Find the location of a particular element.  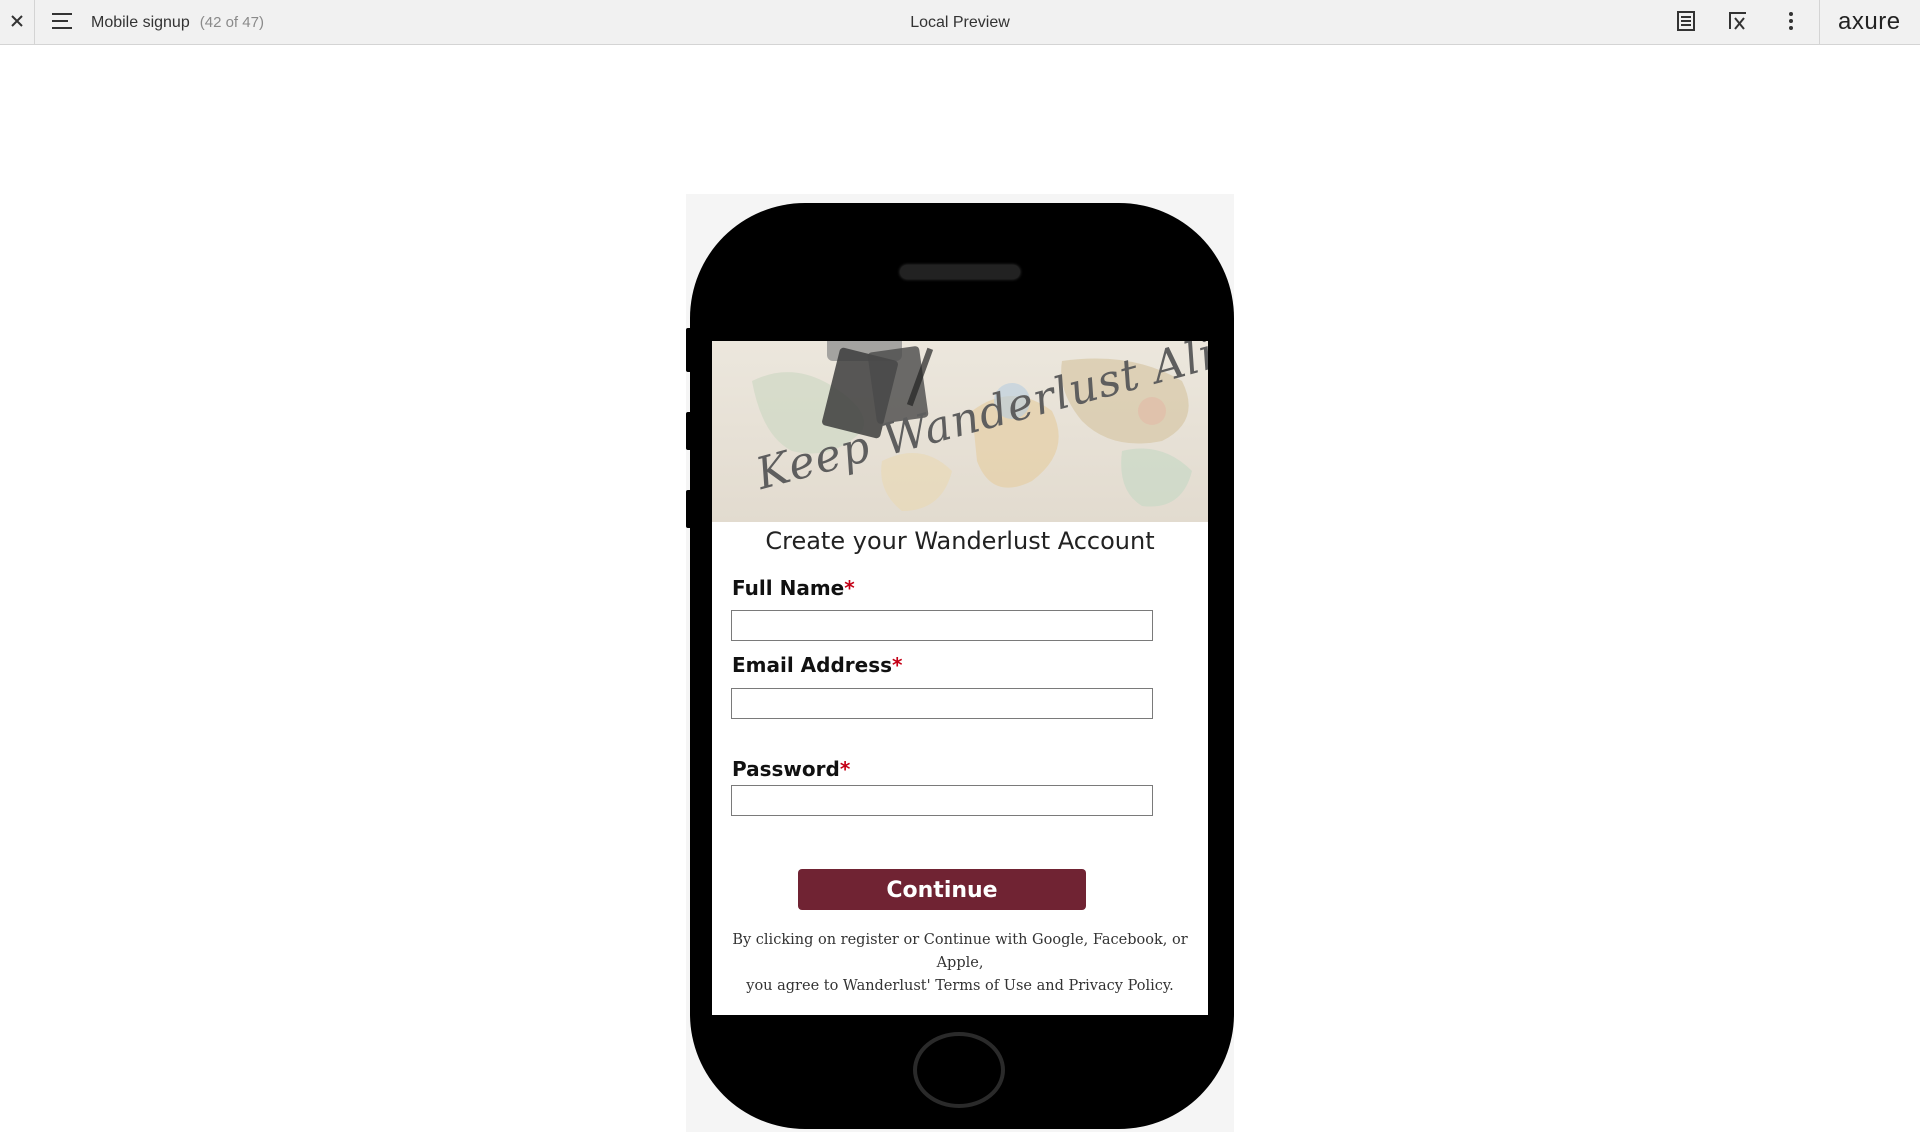

phone-home-button is located at coordinates (959, 1070).